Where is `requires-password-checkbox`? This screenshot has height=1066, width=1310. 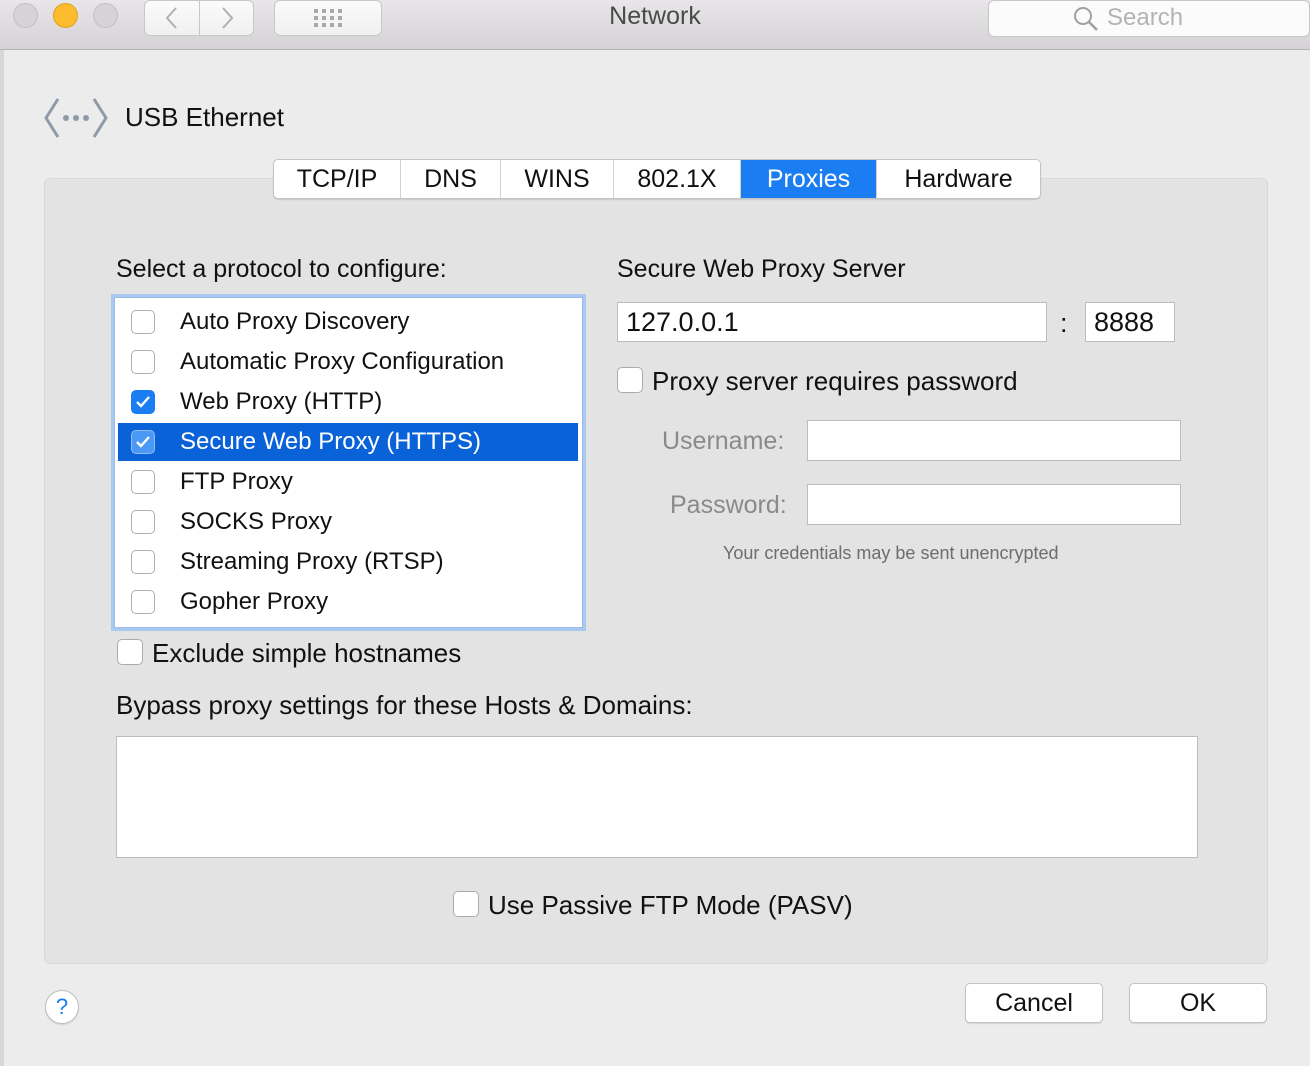 requires-password-checkbox is located at coordinates (630, 380).